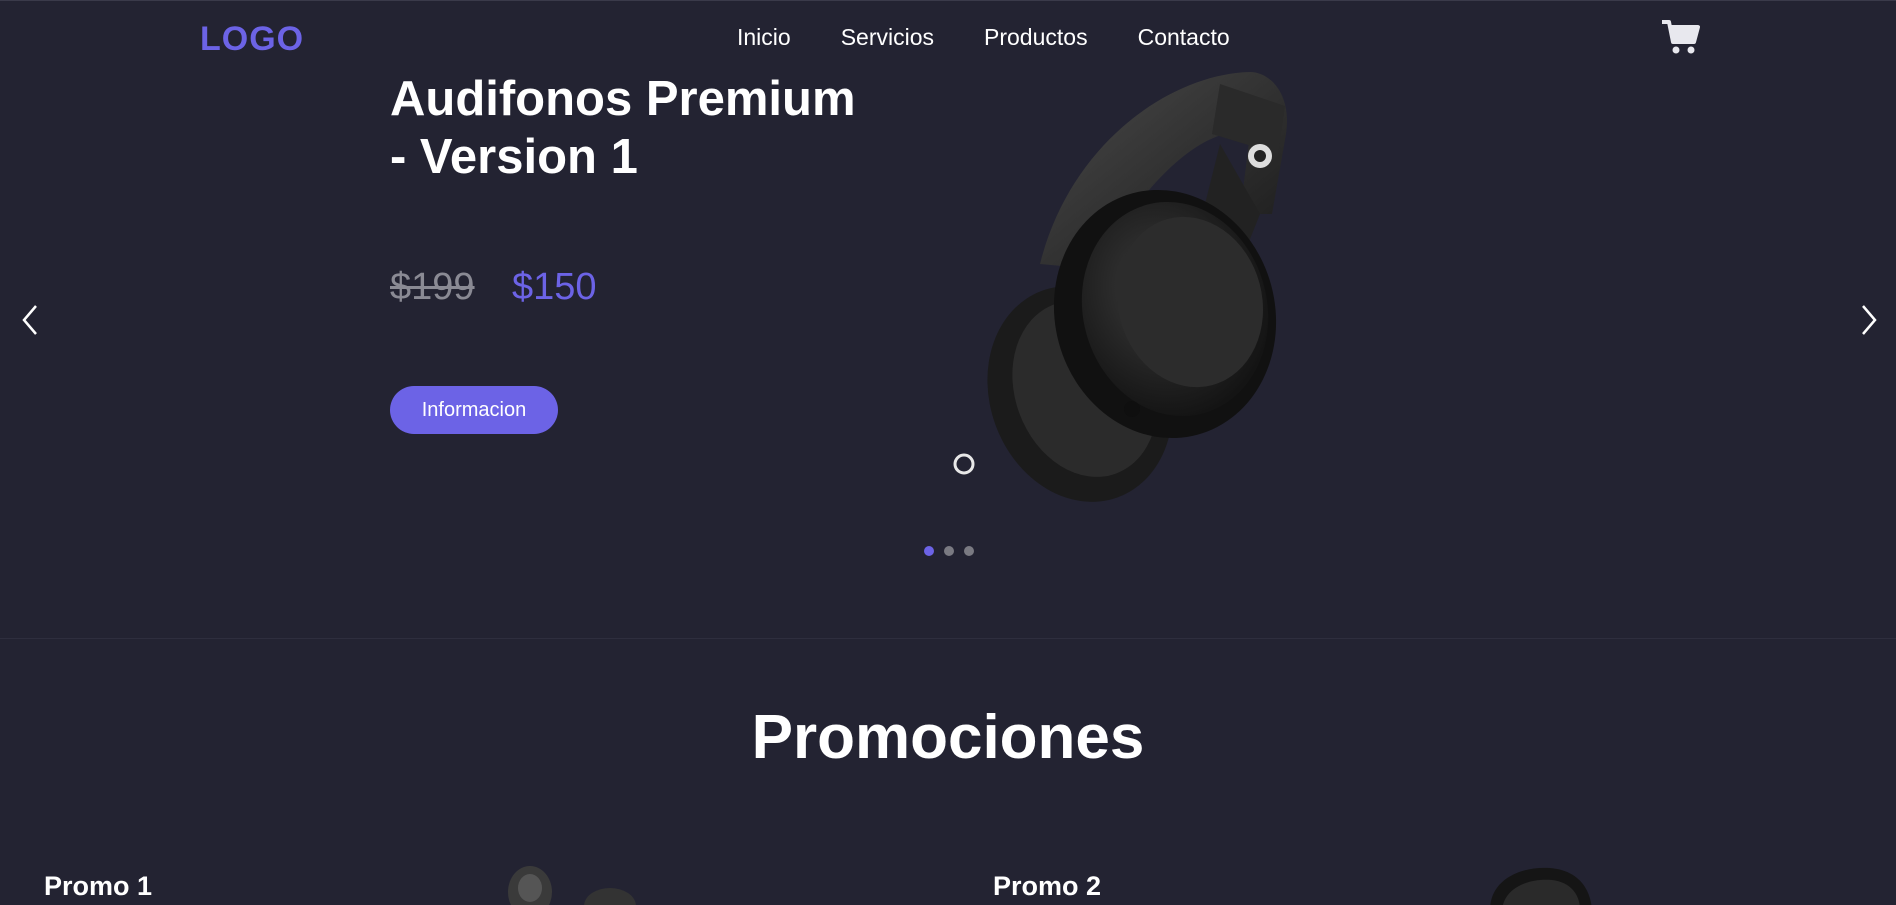 This screenshot has height=905, width=1896. Describe the element at coordinates (30, 320) in the screenshot. I see `chevron-left-icon` at that location.